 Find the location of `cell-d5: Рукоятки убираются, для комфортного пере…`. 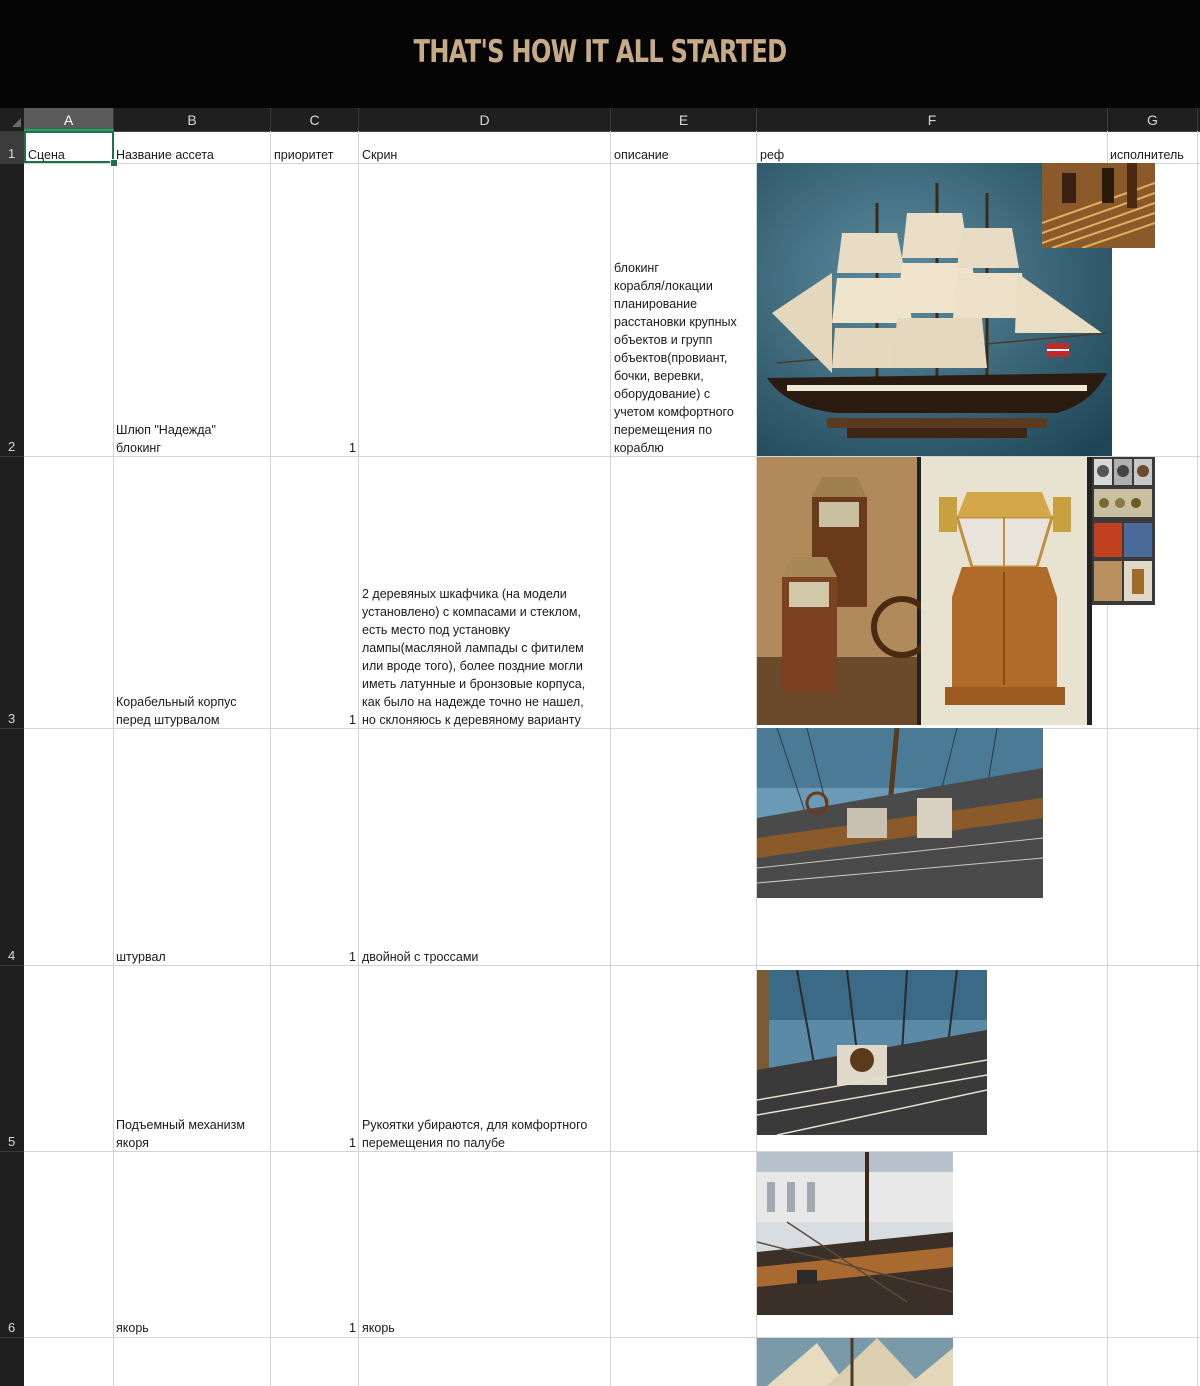

cell-d5: Рукоятки убираются, для комфортного пере… is located at coordinates (474, 1134).